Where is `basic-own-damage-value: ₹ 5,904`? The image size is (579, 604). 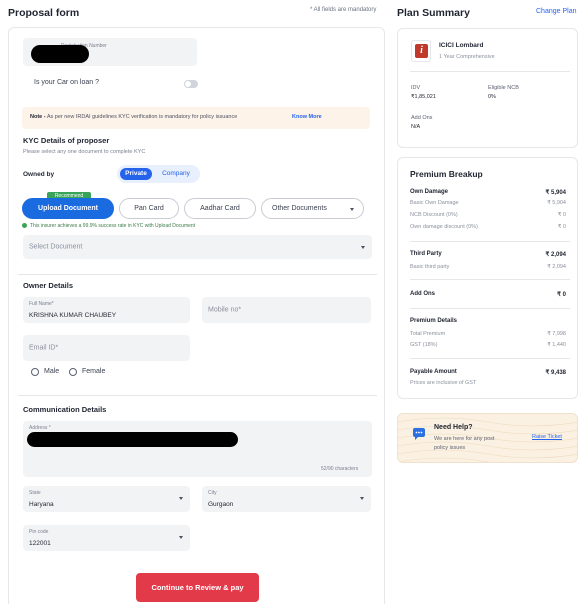
basic-own-damage-value: ₹ 5,904 is located at coordinates (556, 203).